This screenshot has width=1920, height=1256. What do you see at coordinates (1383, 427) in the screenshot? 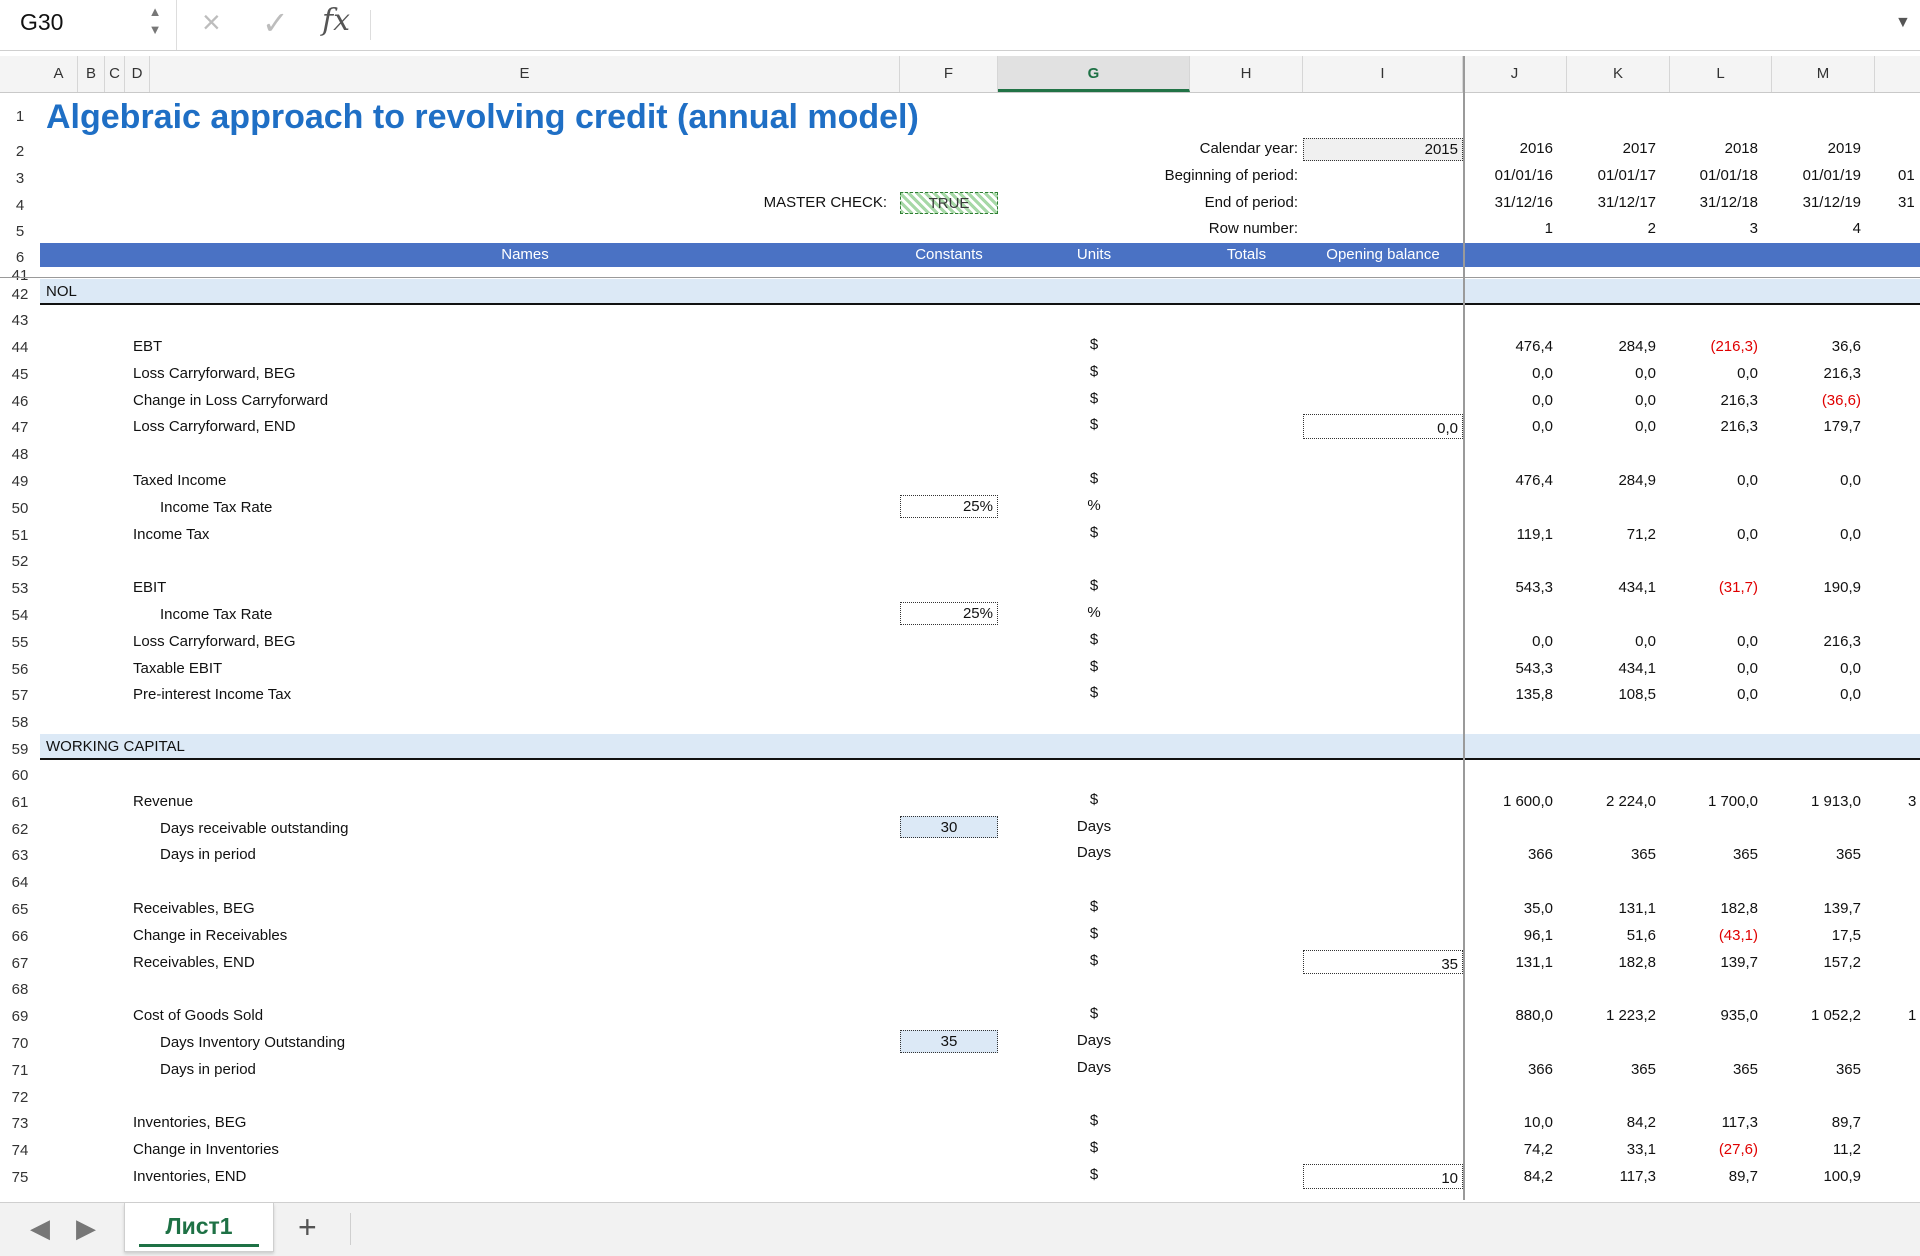
I see `opening-balance-input: 0,0` at bounding box center [1383, 427].